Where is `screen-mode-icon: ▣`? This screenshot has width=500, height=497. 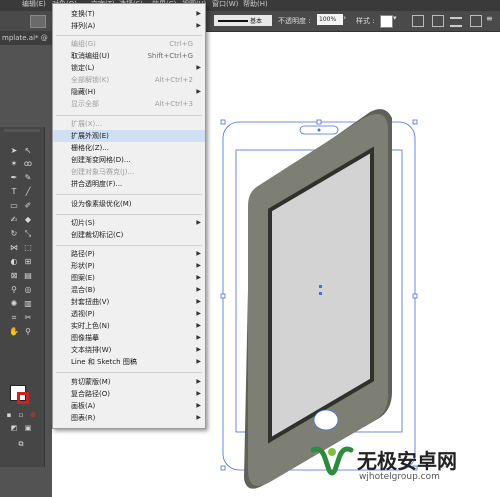
screen-mode-icon: ▣ is located at coordinates (28, 428).